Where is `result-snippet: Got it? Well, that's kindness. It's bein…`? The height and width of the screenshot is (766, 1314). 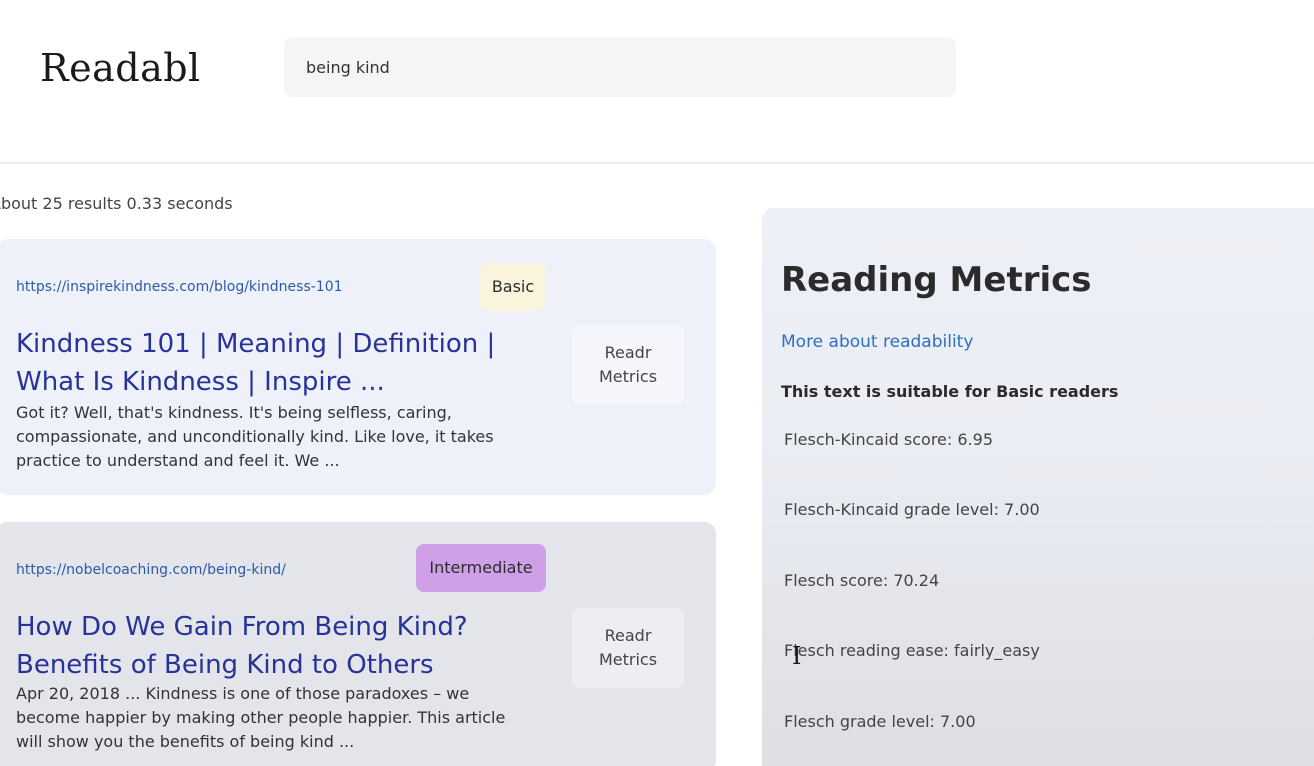 result-snippet: Got it? Well, that's kindness. It's bein… is located at coordinates (286, 437).